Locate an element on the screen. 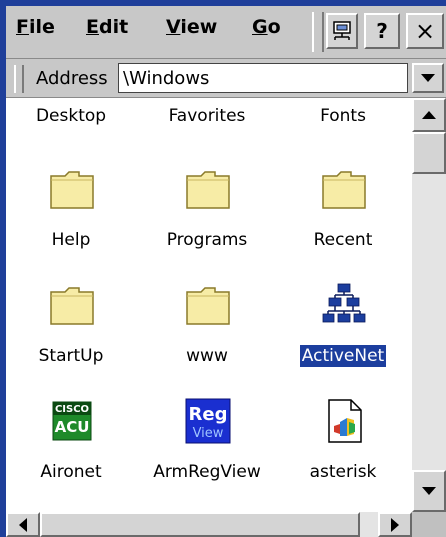  chevron-down-icon is located at coordinates (428, 78).